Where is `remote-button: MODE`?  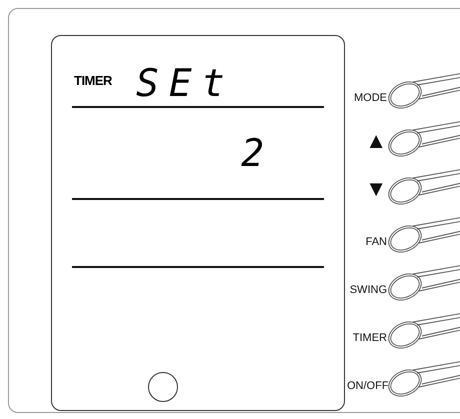 remote-button: MODE is located at coordinates (403, 91).